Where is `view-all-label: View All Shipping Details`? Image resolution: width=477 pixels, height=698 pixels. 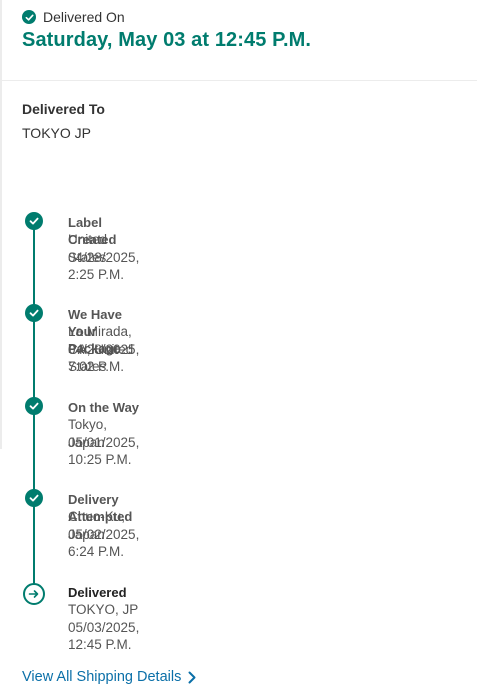 view-all-label: View All Shipping Details is located at coordinates (102, 677).